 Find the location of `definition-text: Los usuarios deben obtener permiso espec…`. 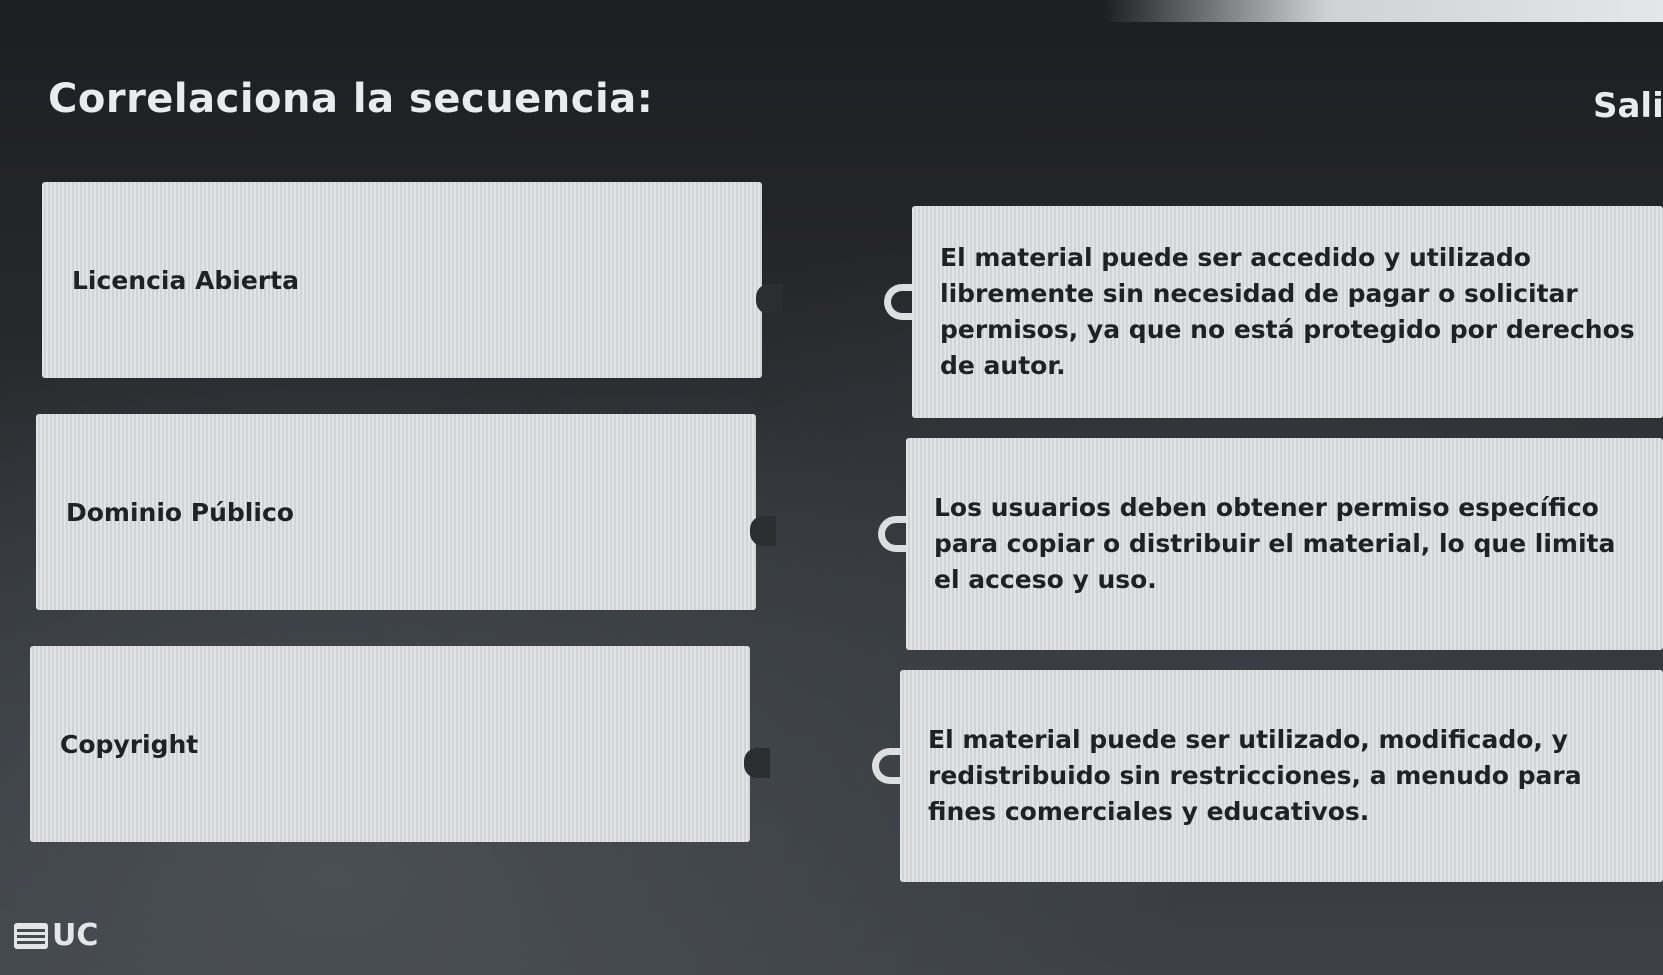

definition-text: Los usuarios deben obtener permiso espec… is located at coordinates (1275, 543).